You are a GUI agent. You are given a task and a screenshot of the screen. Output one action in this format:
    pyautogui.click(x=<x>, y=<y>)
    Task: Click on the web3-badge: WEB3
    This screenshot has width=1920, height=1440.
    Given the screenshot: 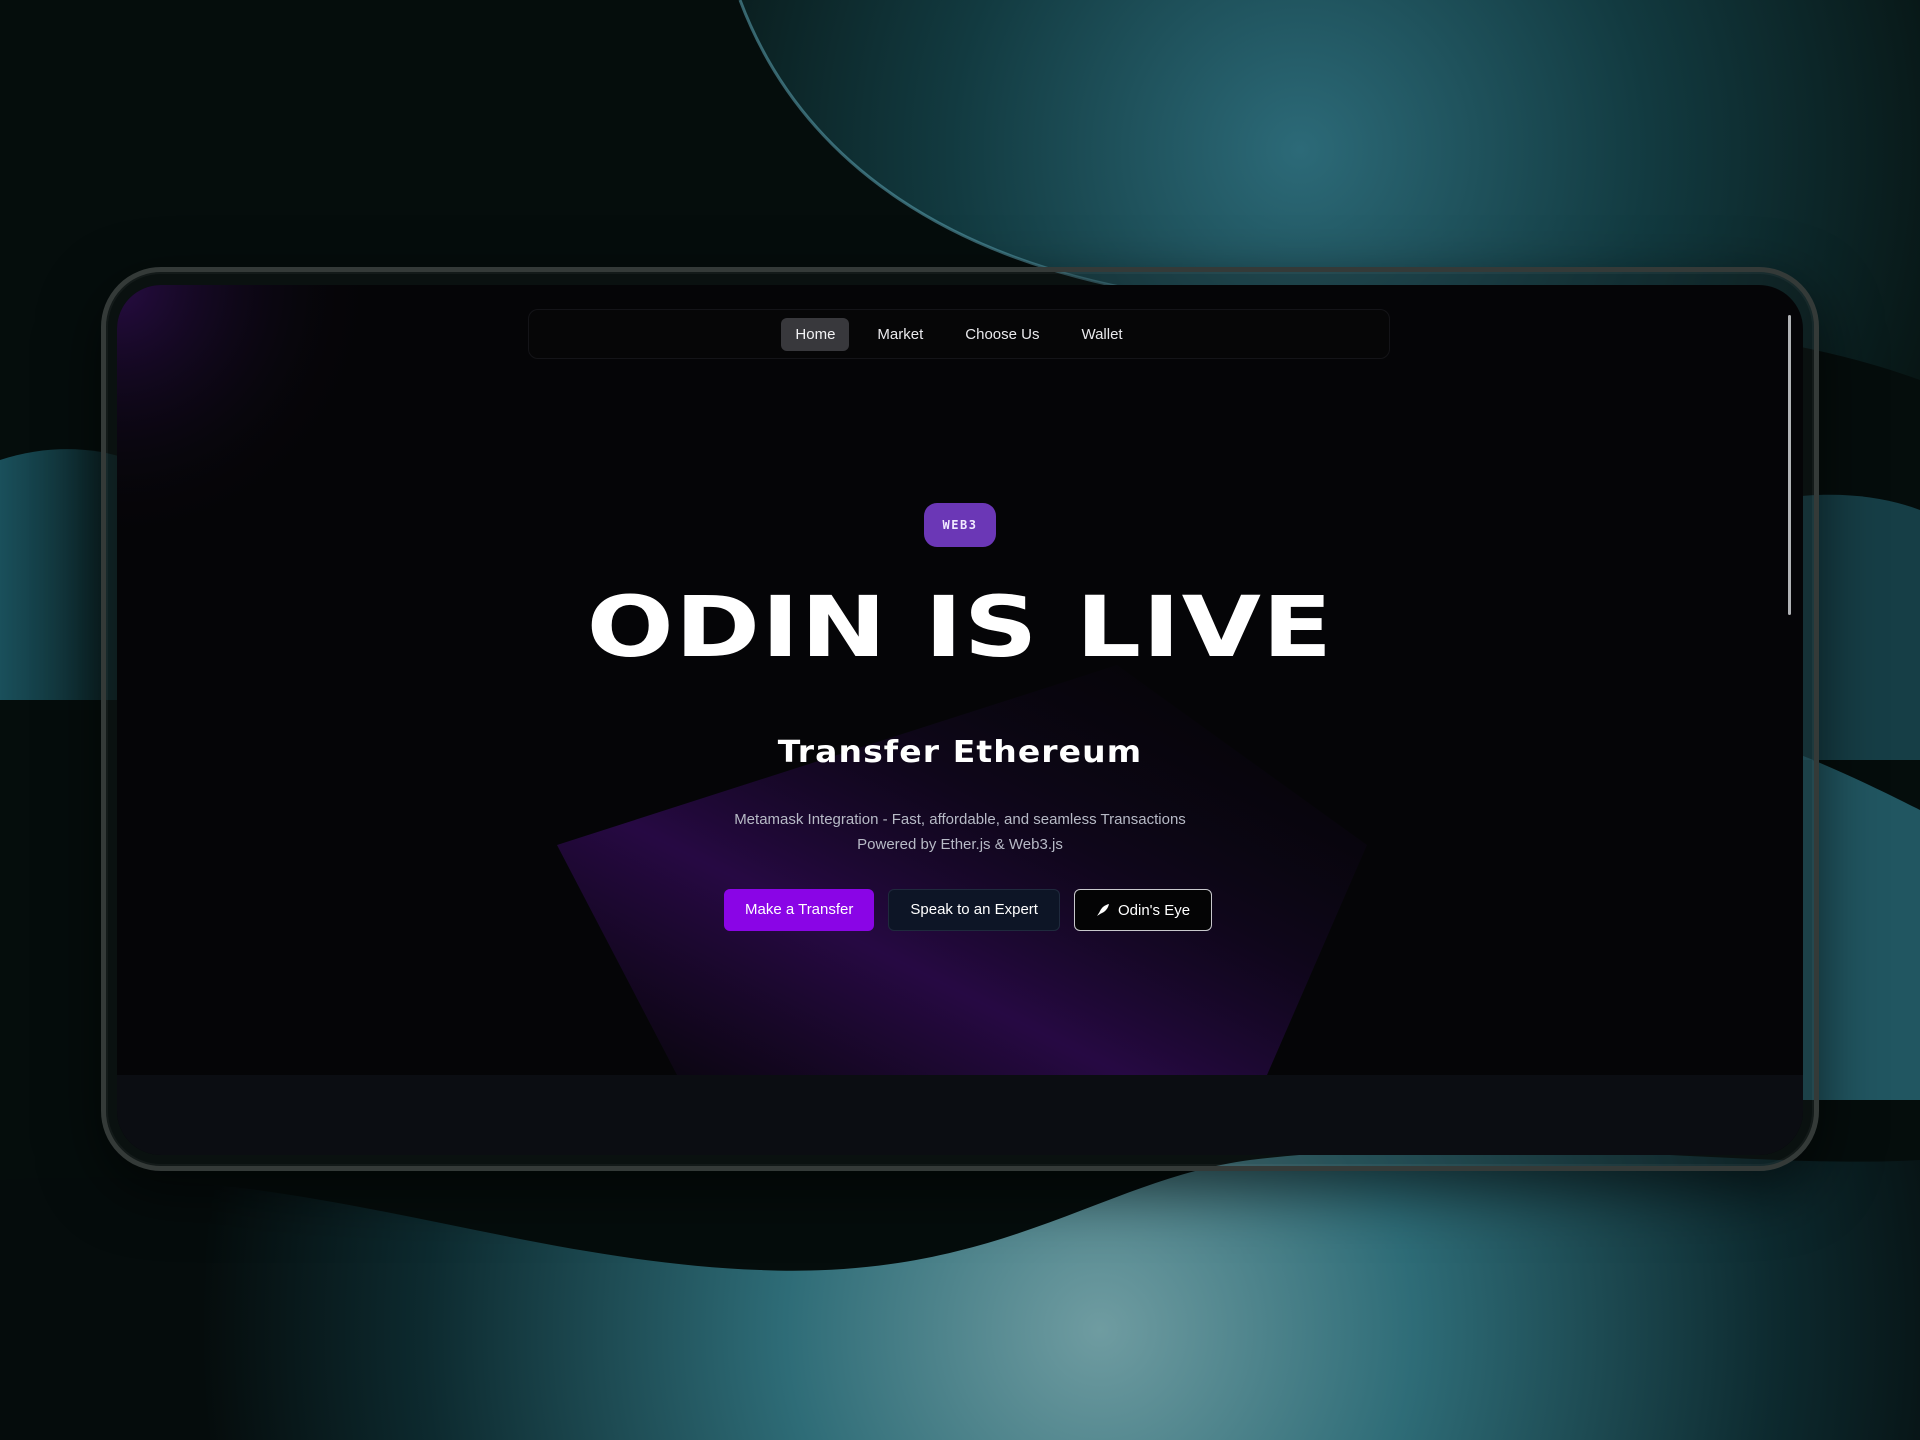 What is the action you would take?
    pyautogui.click(x=960, y=525)
    